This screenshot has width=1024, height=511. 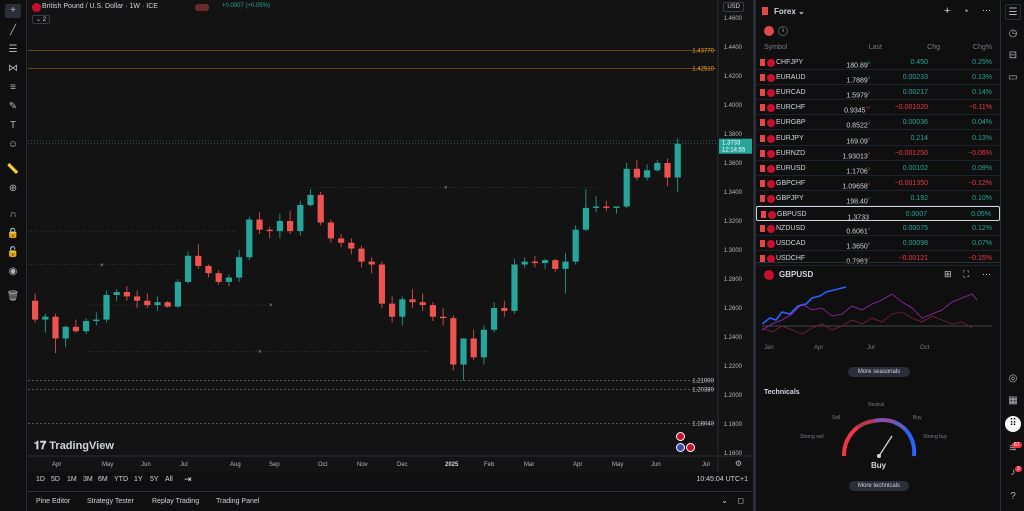 What do you see at coordinates (796, 274) in the screenshot?
I see `details-symbol: GBPUSD` at bounding box center [796, 274].